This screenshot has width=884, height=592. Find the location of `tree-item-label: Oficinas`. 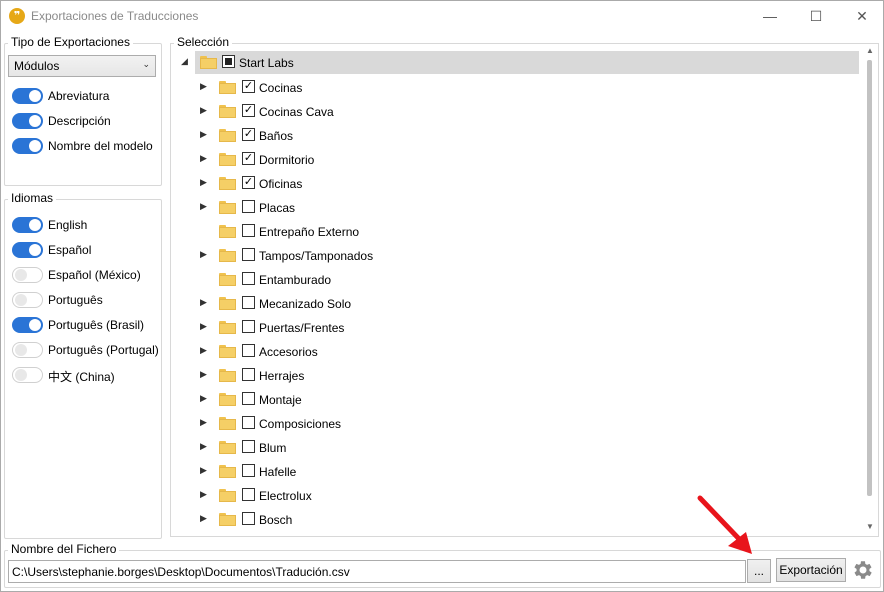

tree-item-label: Oficinas is located at coordinates (280, 184).